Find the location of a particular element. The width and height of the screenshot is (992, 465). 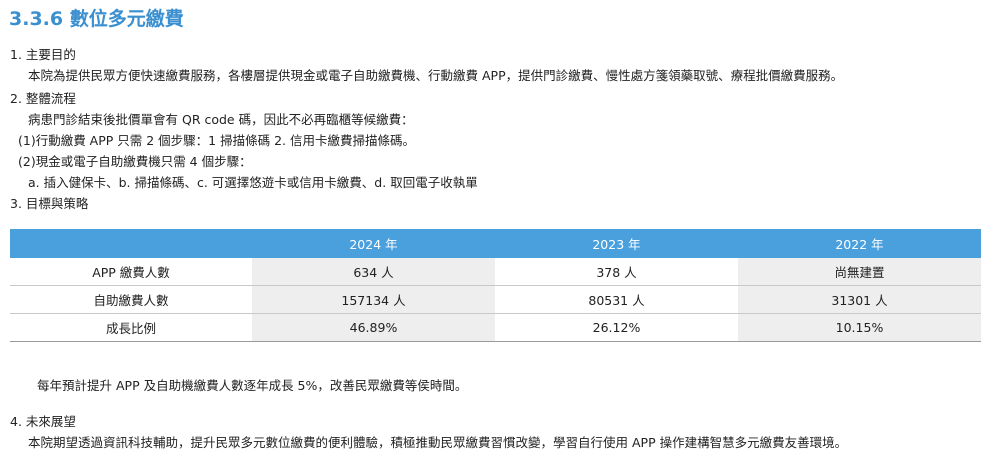

row-label-app: APP 繳費人數 is located at coordinates (131, 272).